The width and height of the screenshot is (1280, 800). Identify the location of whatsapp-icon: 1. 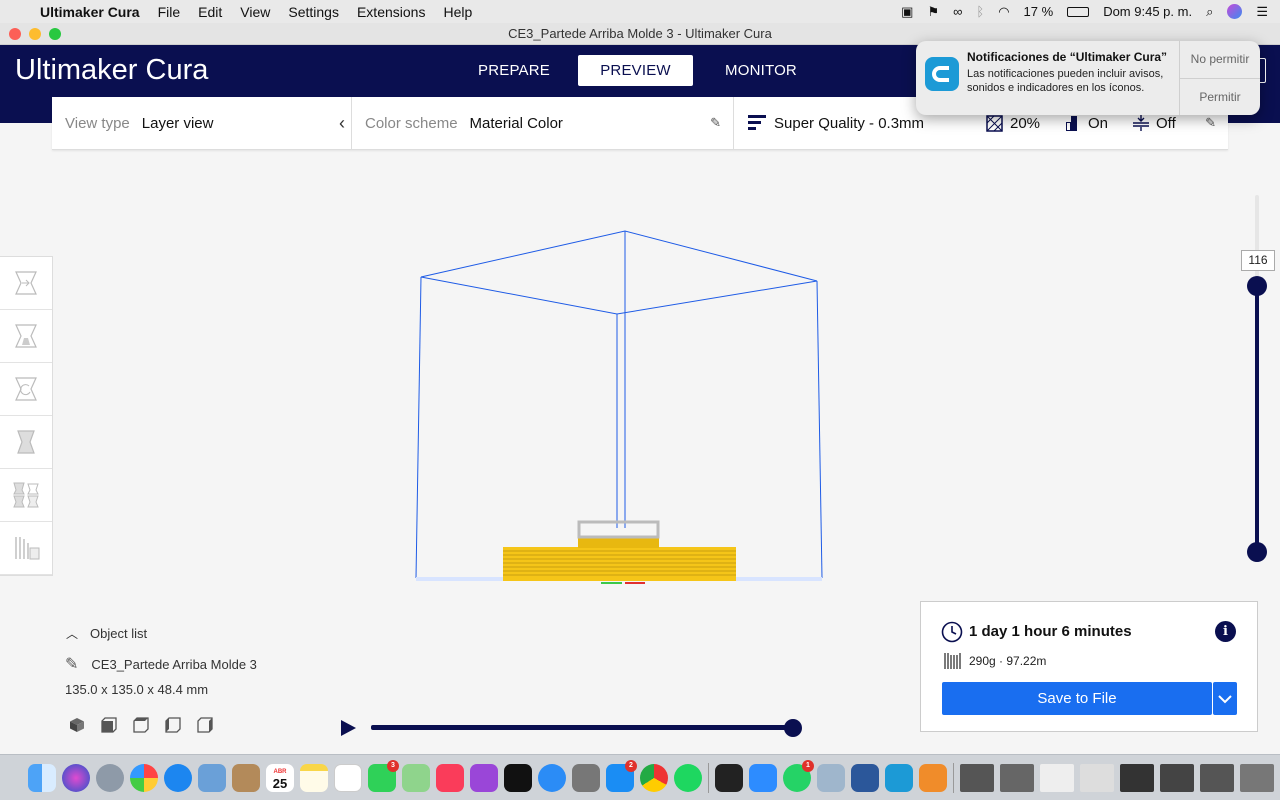
(798, 775).